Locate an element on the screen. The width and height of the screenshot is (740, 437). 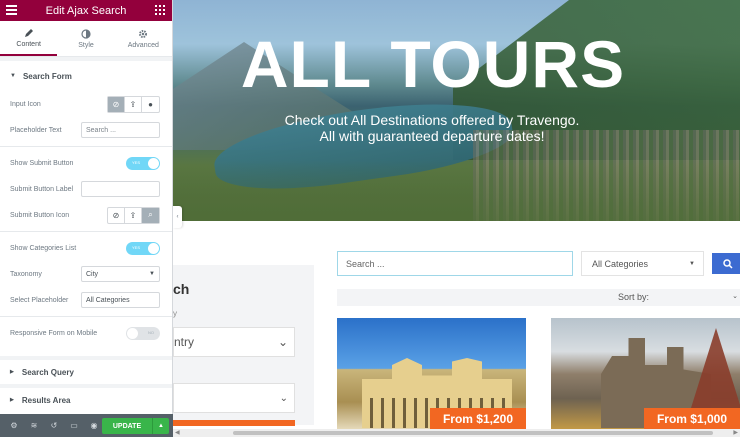
history-icon: ↺ is located at coordinates (54, 425).